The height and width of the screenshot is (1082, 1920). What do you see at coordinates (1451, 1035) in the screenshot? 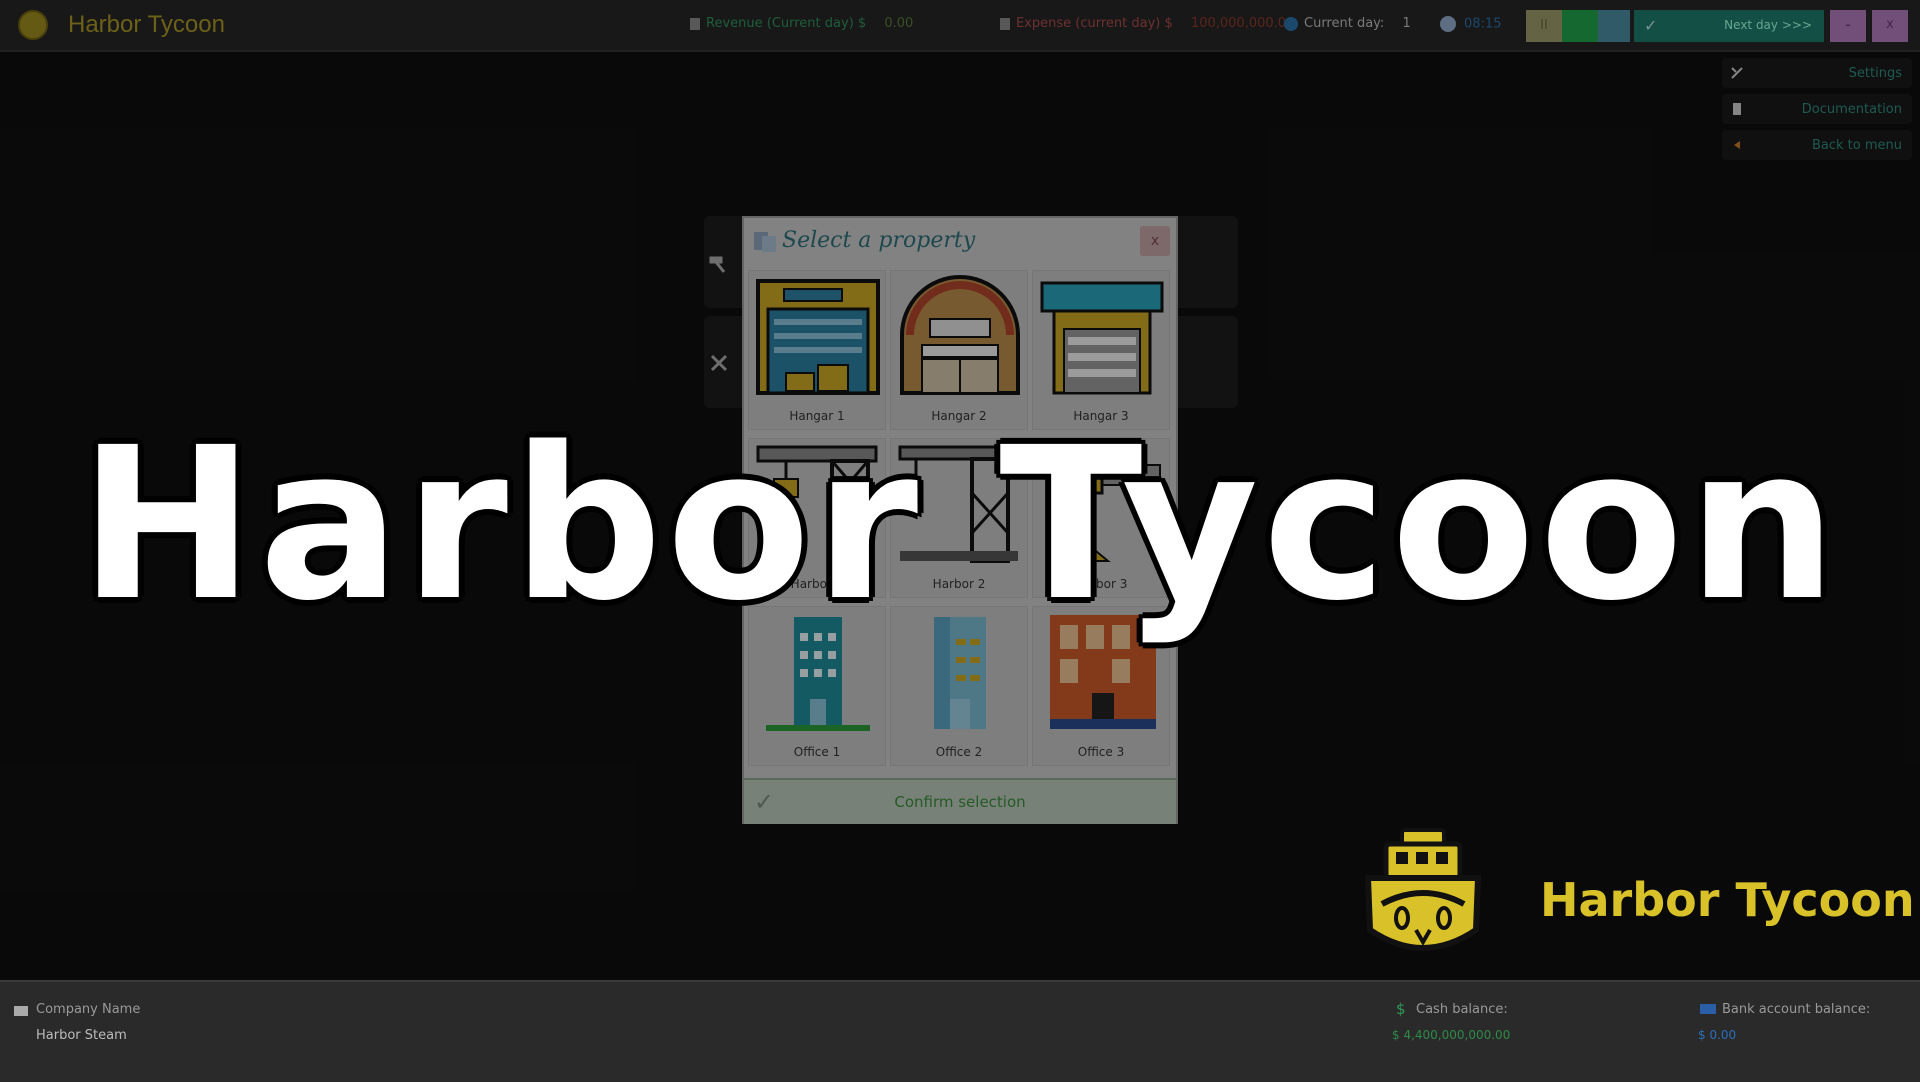
I see `cash-value: $ 4,400,000,000.00` at bounding box center [1451, 1035].